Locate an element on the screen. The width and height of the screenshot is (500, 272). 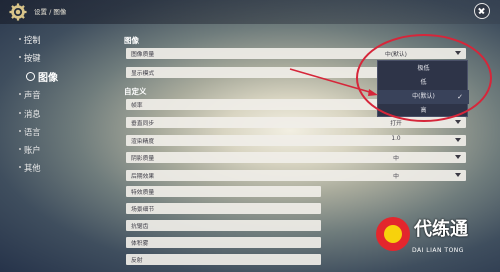
watermark-logo-icon is located at coordinates (393, 234).